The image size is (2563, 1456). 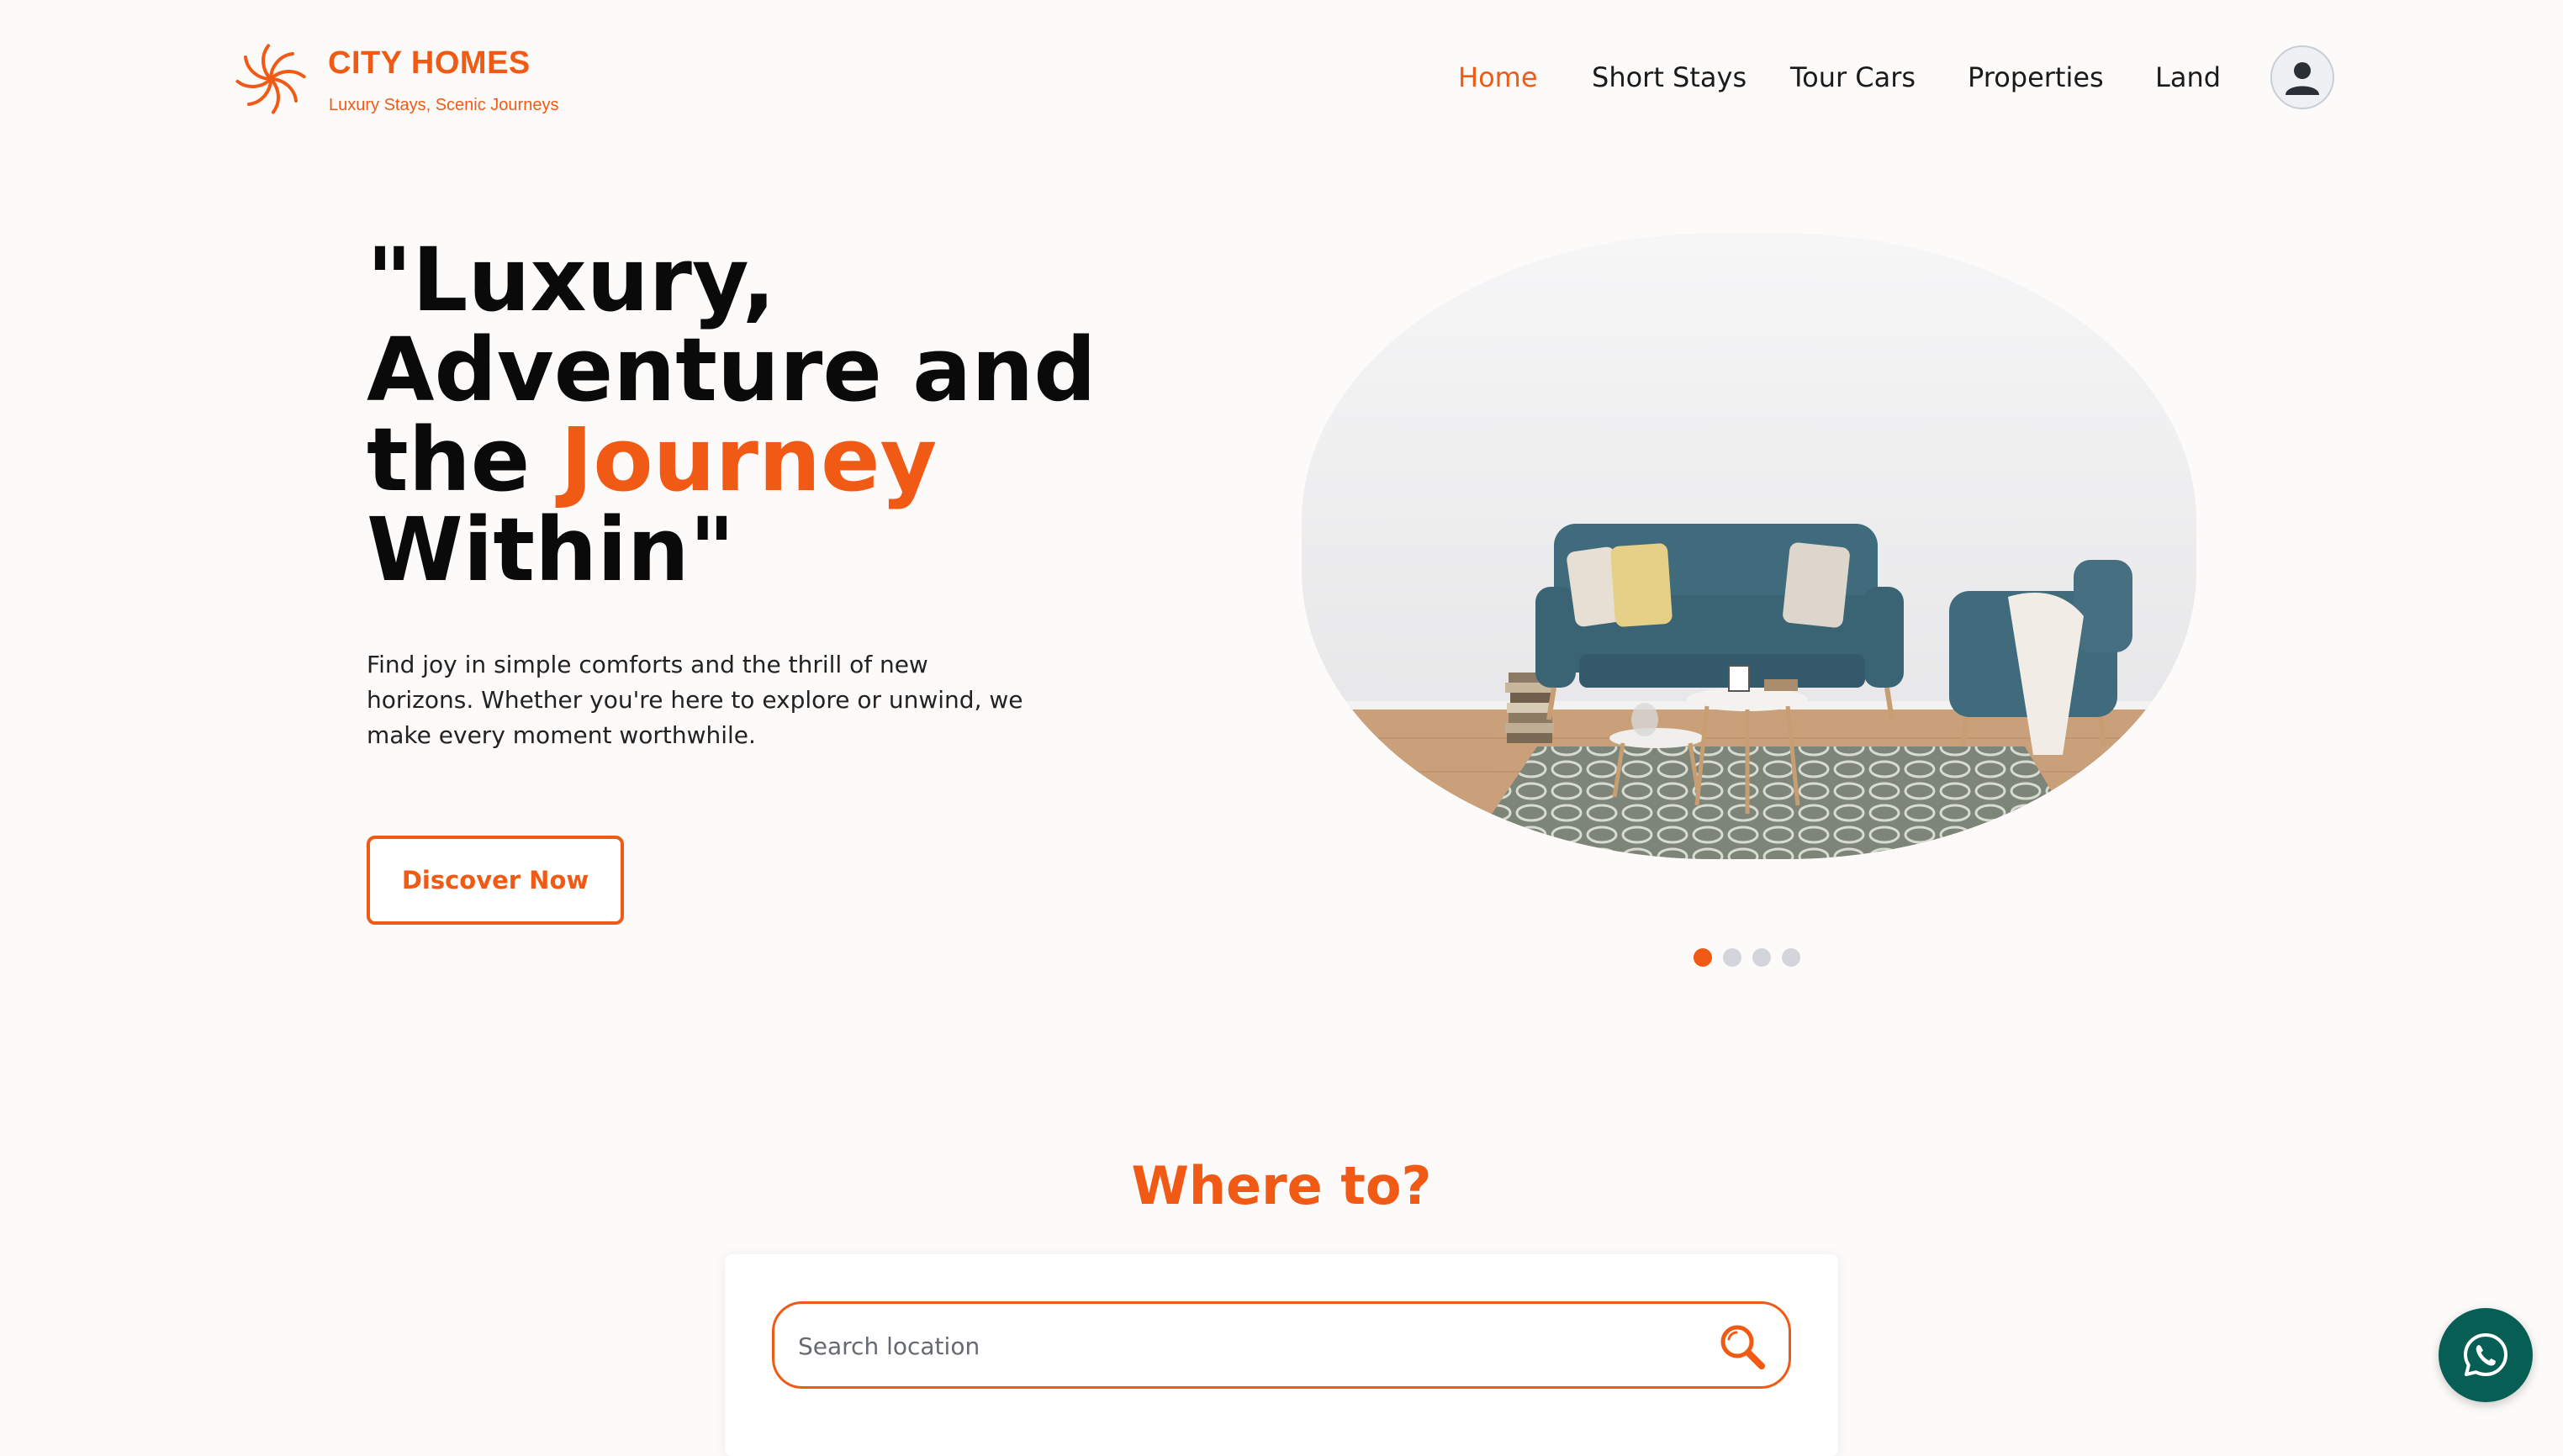 What do you see at coordinates (1282, 1185) in the screenshot?
I see `where-to-heading: Where to?` at bounding box center [1282, 1185].